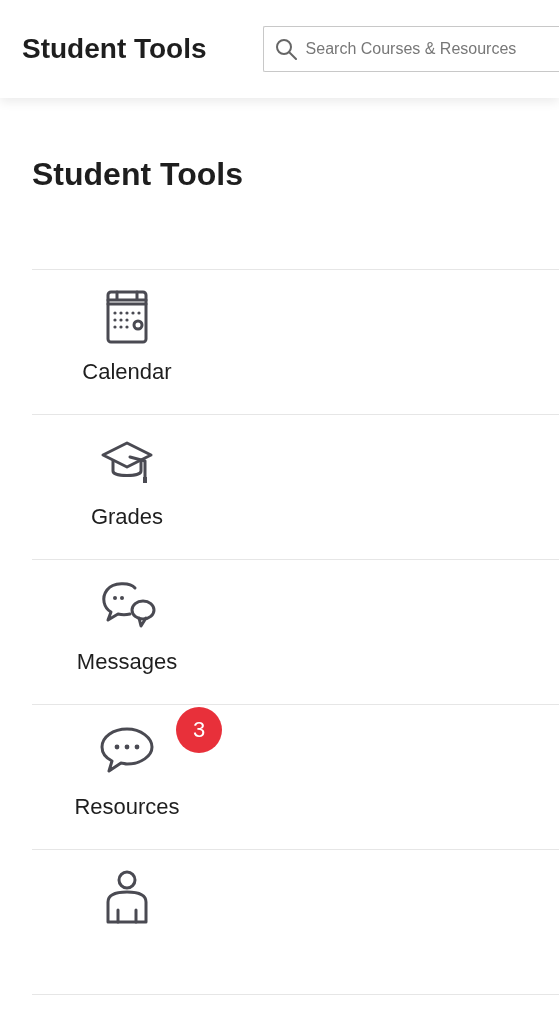 The image size is (559, 1024). Describe the element at coordinates (127, 618) in the screenshot. I see `tool-tile: Messages` at that location.